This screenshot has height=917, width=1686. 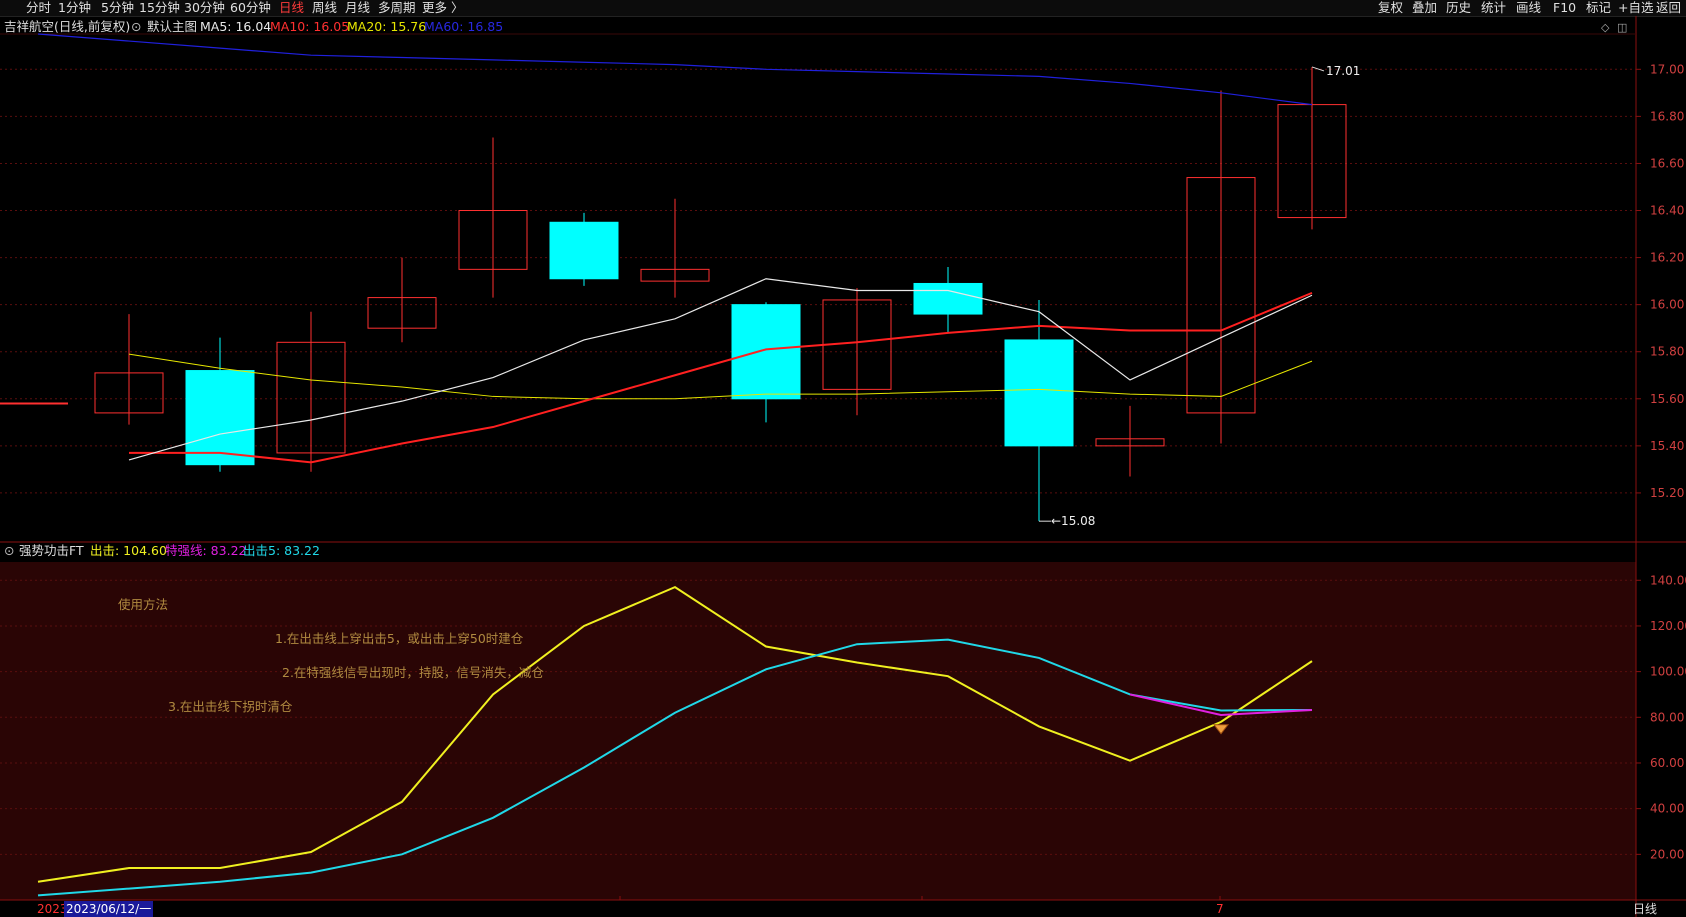 What do you see at coordinates (1667, 854) in the screenshot?
I see `indicator-tick-label: 20.00` at bounding box center [1667, 854].